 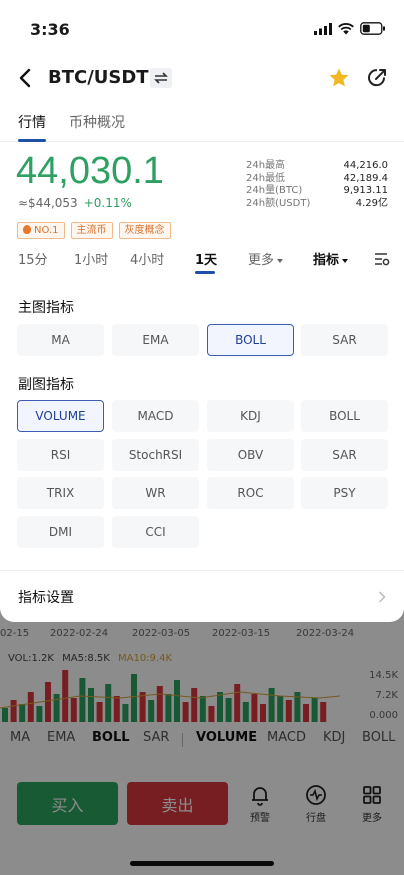 What do you see at coordinates (371, 203) in the screenshot?
I see `stat-value: 4.29亿` at bounding box center [371, 203].